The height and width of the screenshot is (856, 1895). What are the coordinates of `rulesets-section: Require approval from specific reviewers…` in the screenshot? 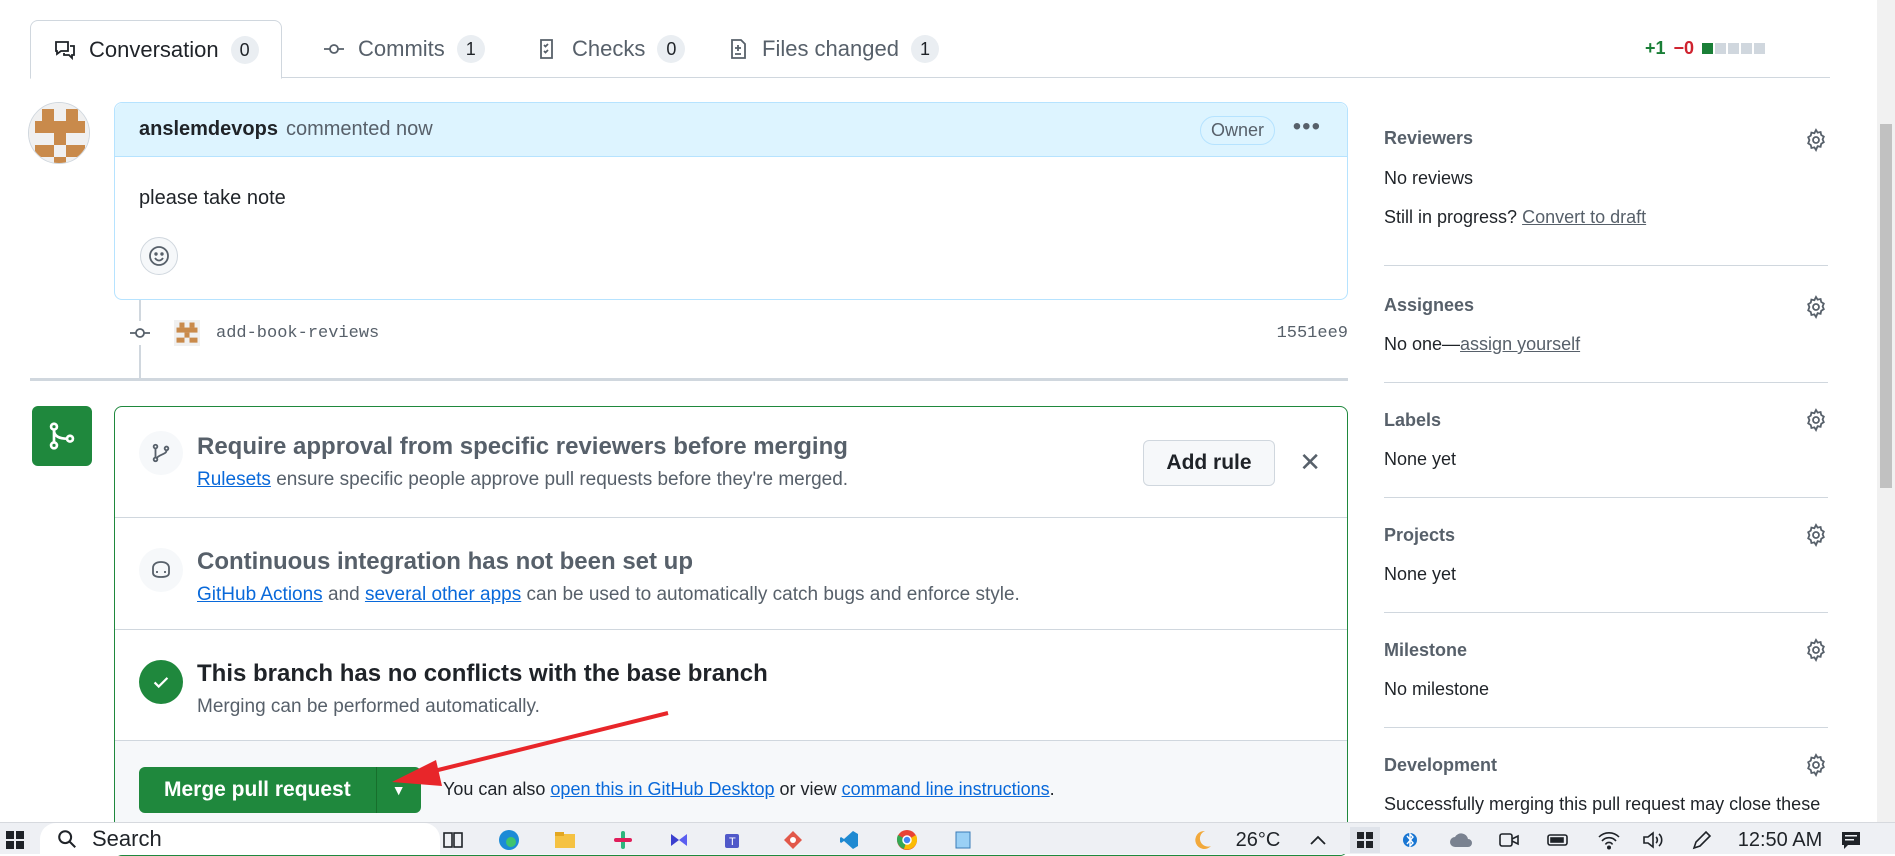 It's located at (731, 462).